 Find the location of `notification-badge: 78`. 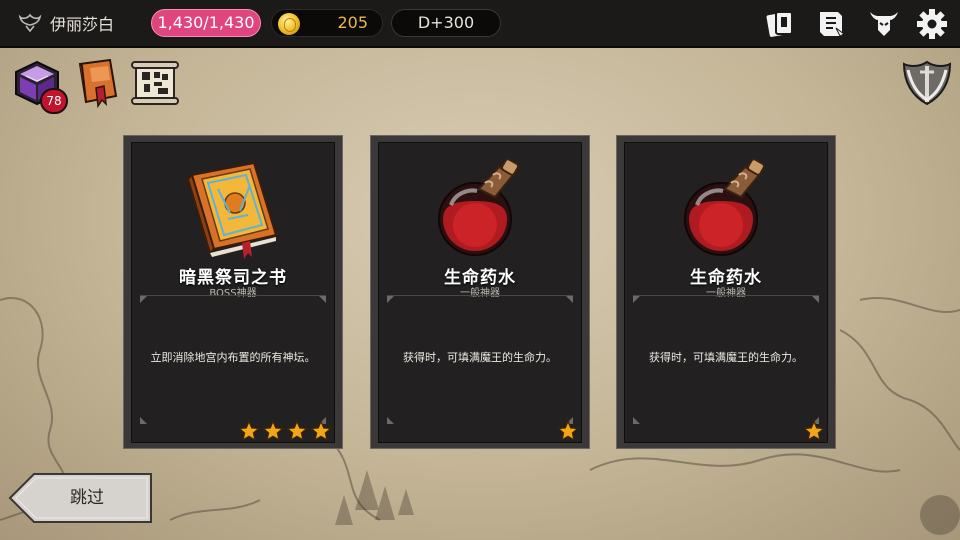

notification-badge: 78 is located at coordinates (54, 101).